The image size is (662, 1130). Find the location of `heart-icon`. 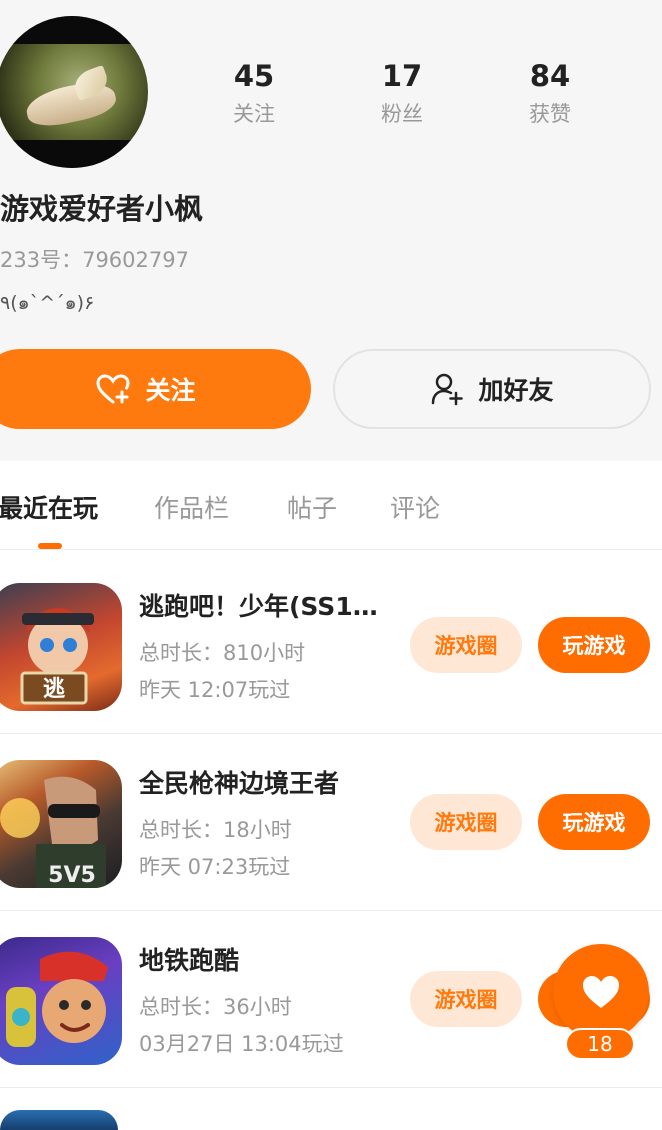

heart-icon is located at coordinates (601, 992).